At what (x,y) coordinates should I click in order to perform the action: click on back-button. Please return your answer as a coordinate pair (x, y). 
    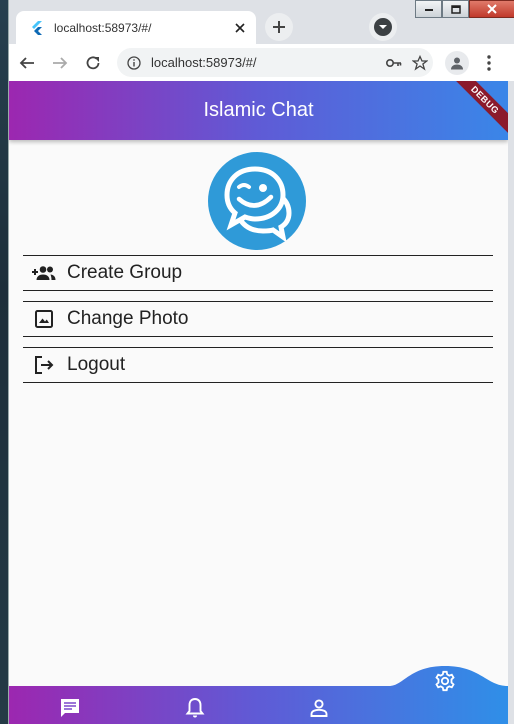
    Looking at the image, I should click on (27, 63).